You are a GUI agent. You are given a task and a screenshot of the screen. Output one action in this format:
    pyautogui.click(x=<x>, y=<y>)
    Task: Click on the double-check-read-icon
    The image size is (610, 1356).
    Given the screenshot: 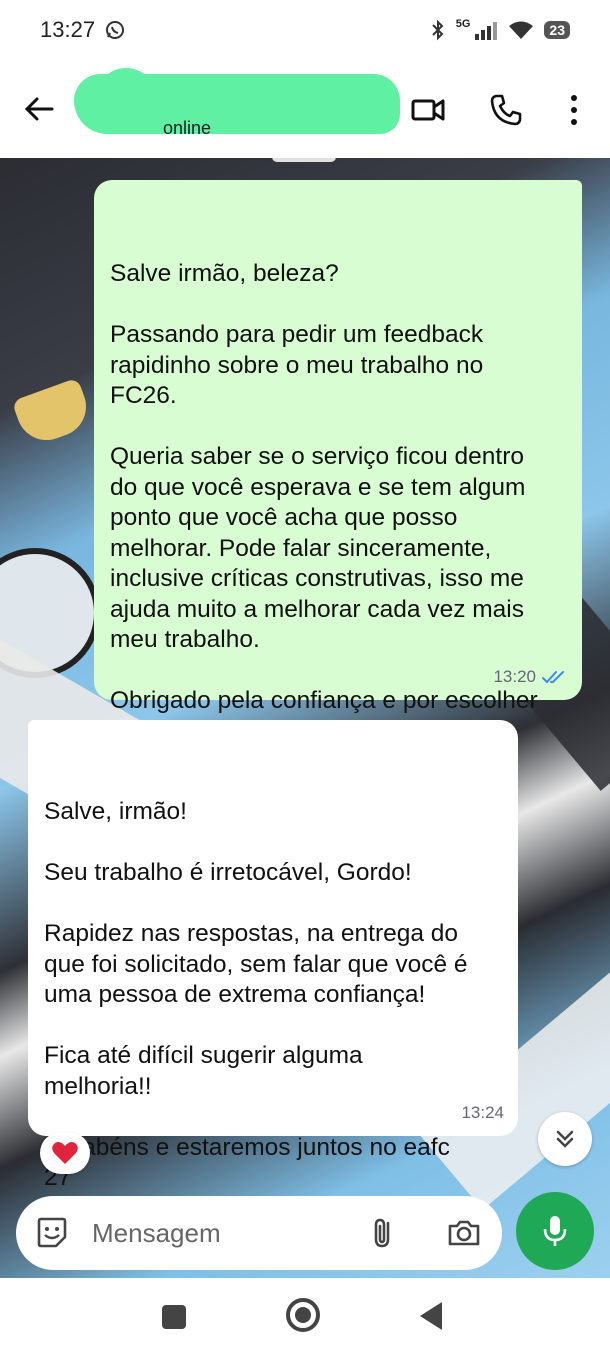 What is the action you would take?
    pyautogui.click(x=553, y=677)
    